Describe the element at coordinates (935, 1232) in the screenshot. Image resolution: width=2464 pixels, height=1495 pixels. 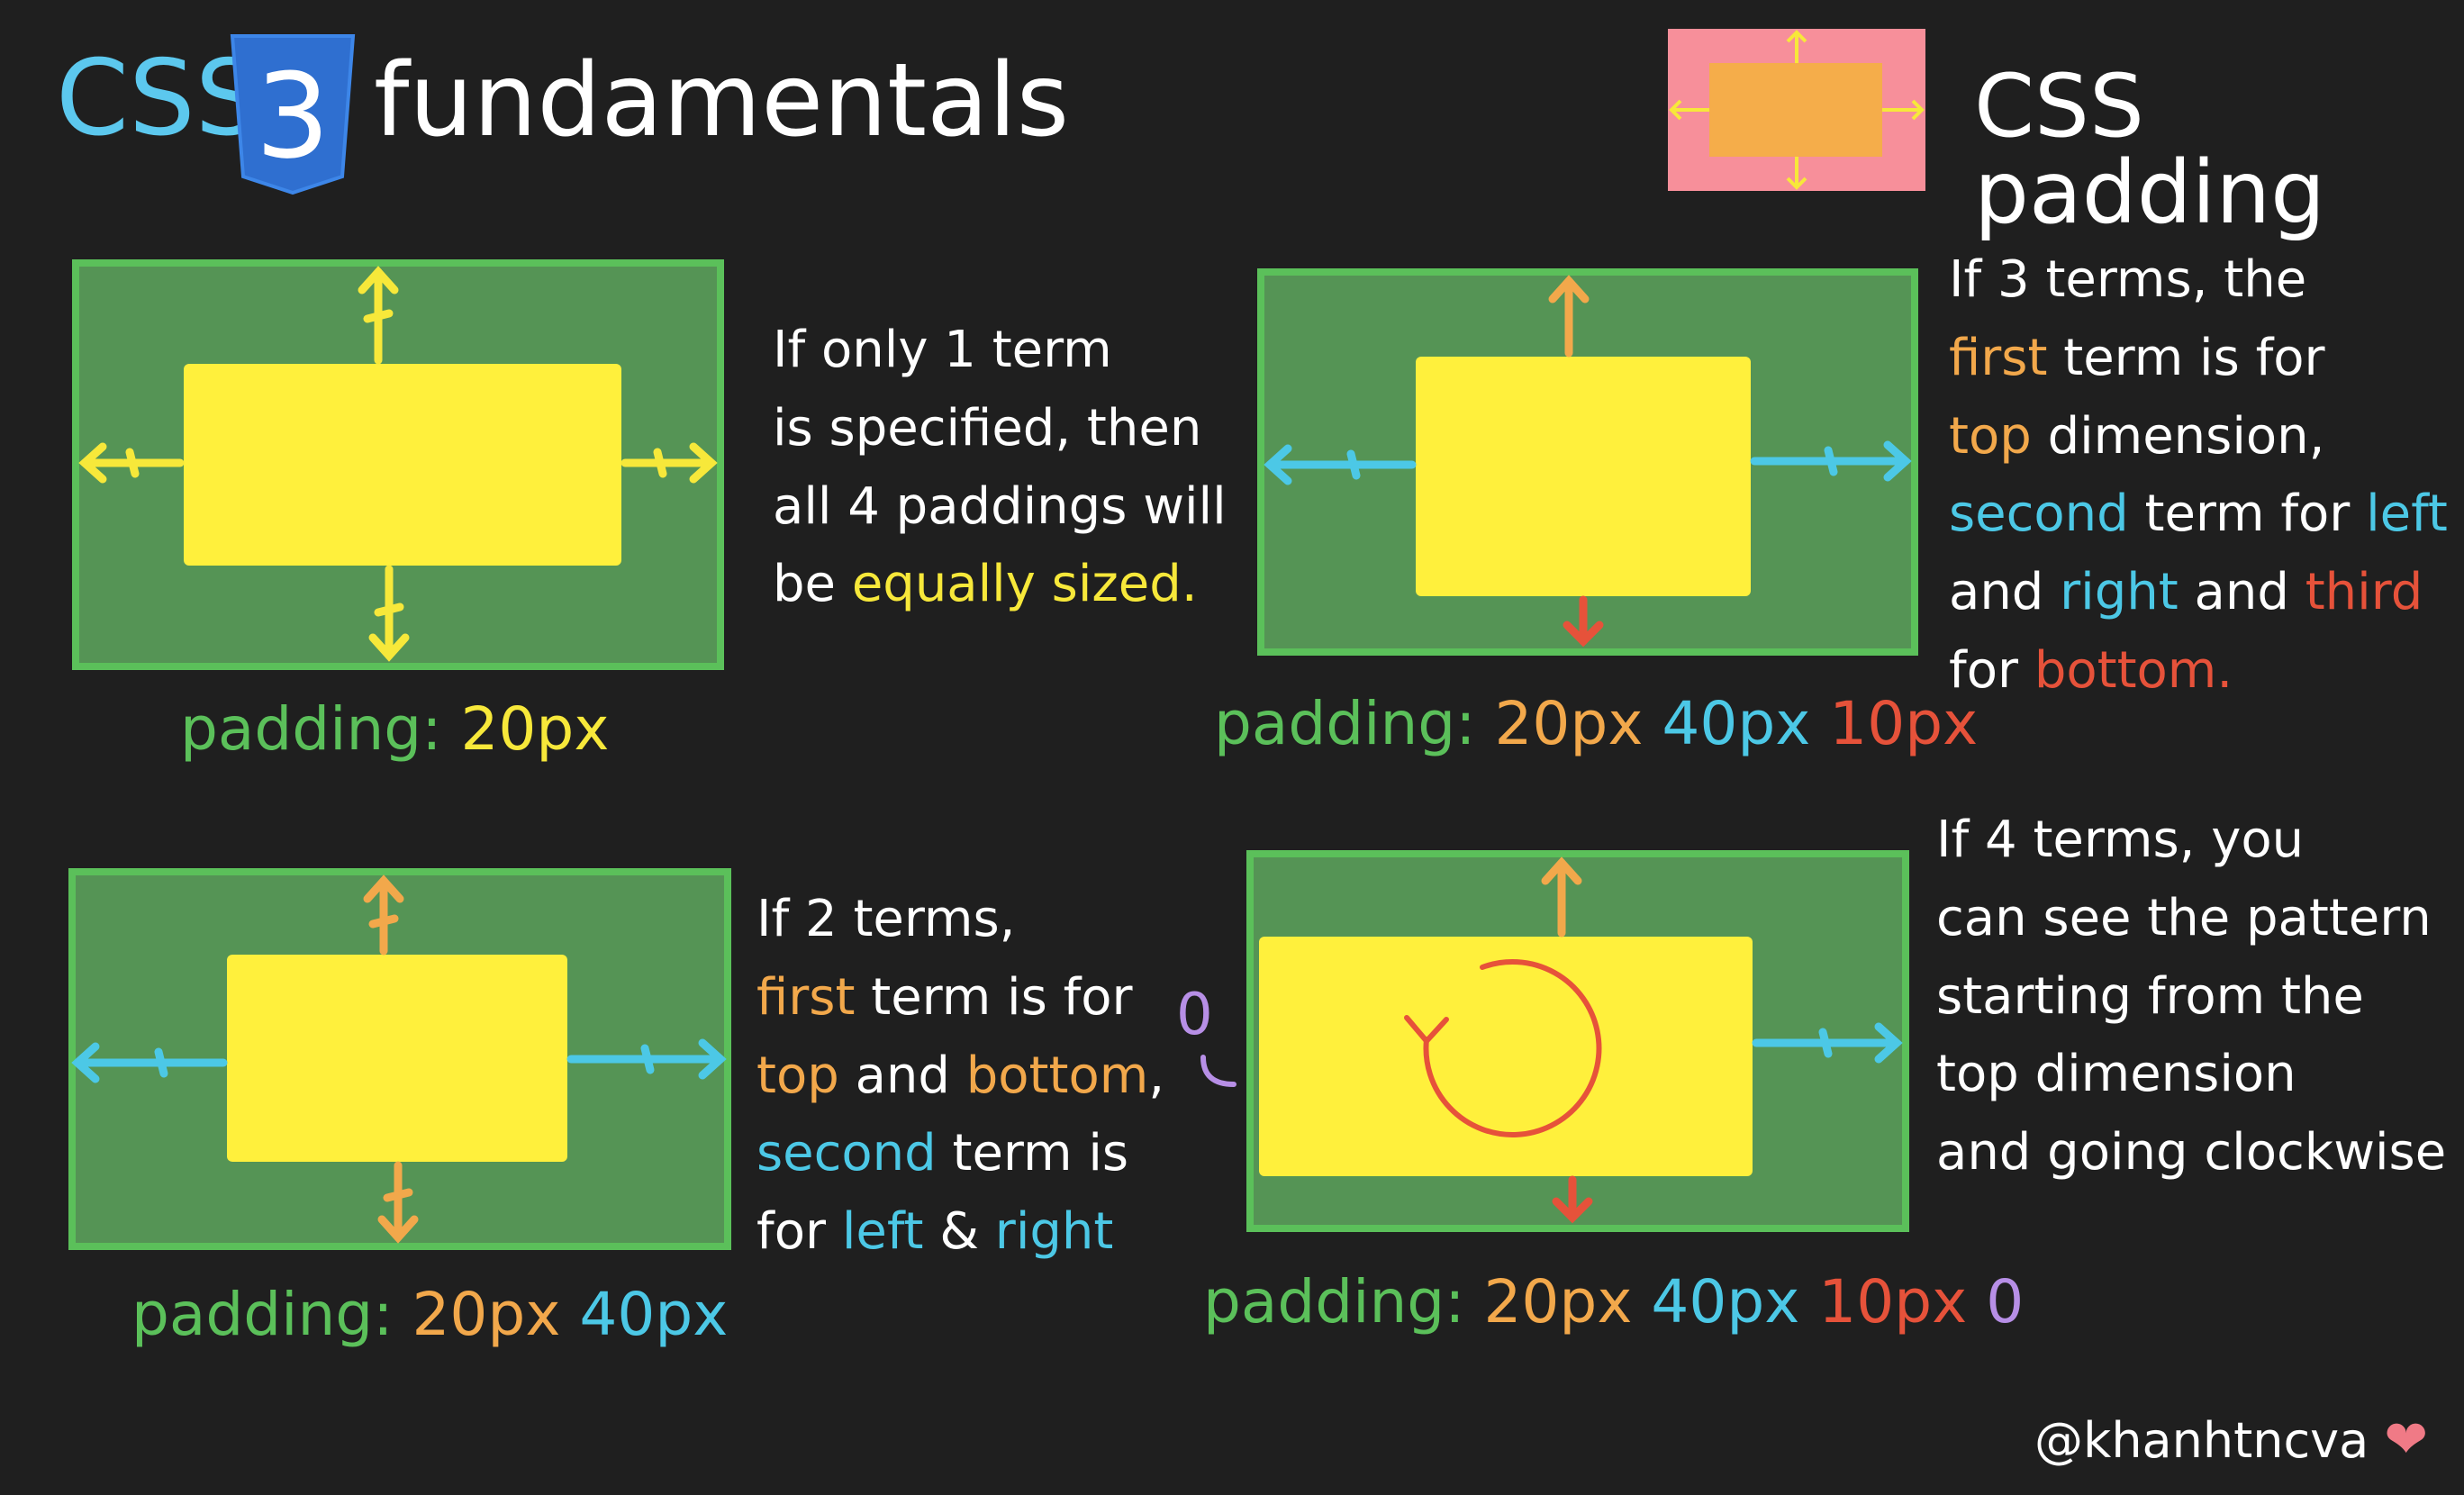
I see `expl-line: for left & right` at that location.